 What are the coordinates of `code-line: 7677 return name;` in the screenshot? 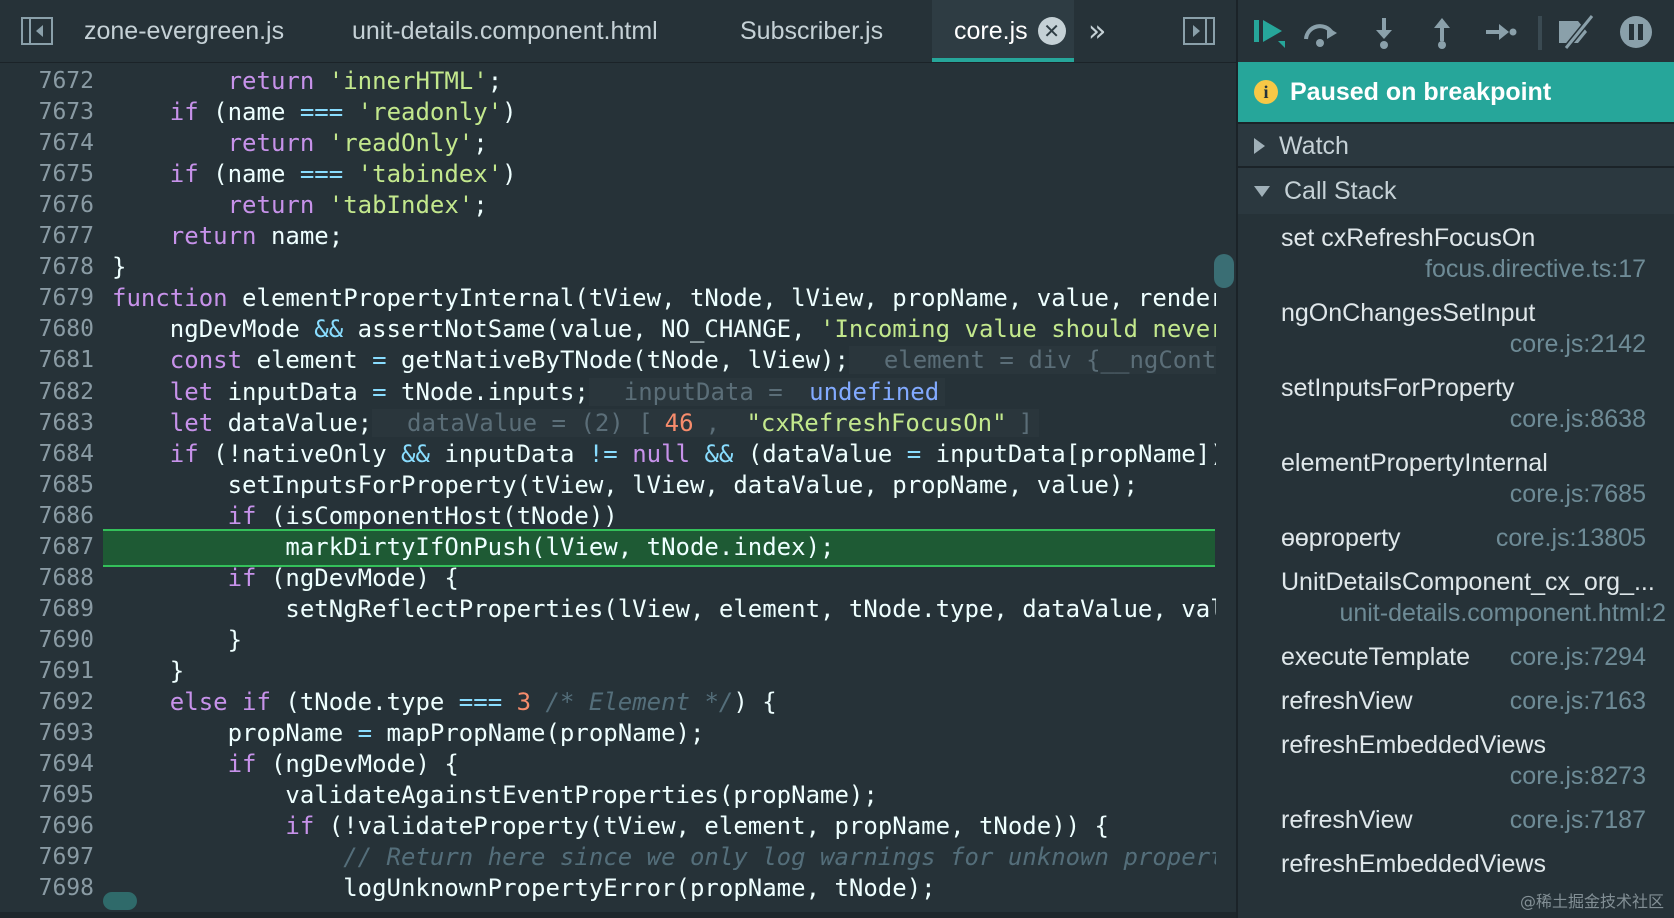 It's located at (608, 236).